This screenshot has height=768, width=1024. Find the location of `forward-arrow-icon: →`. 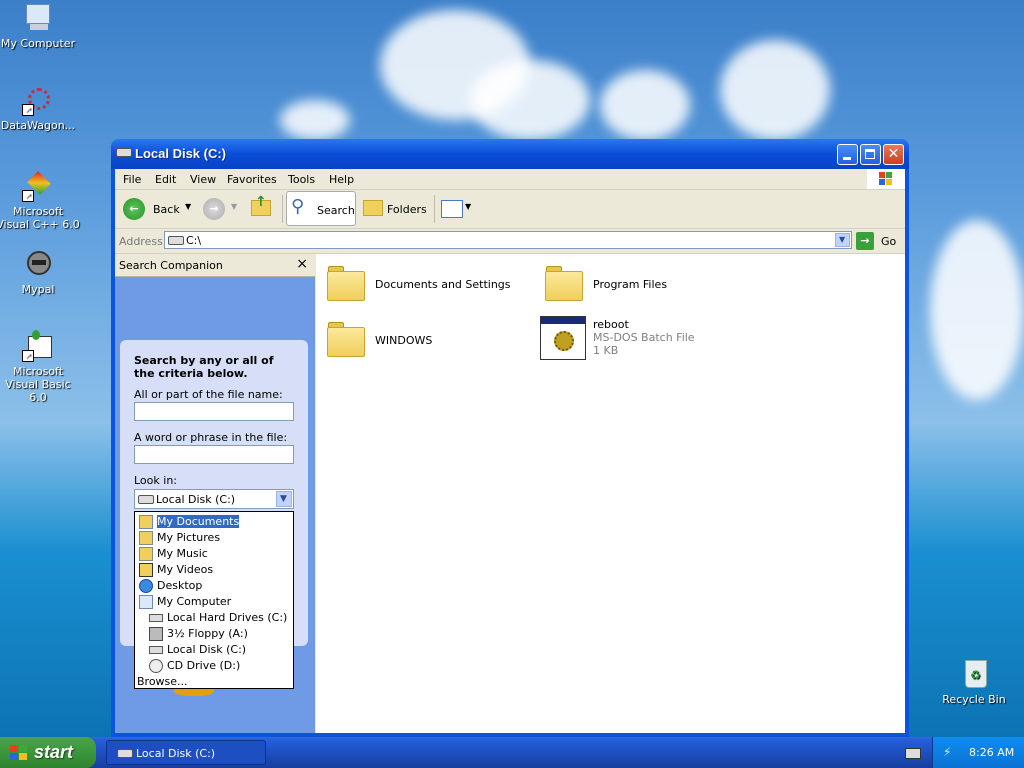

forward-arrow-icon: → is located at coordinates (214, 209).